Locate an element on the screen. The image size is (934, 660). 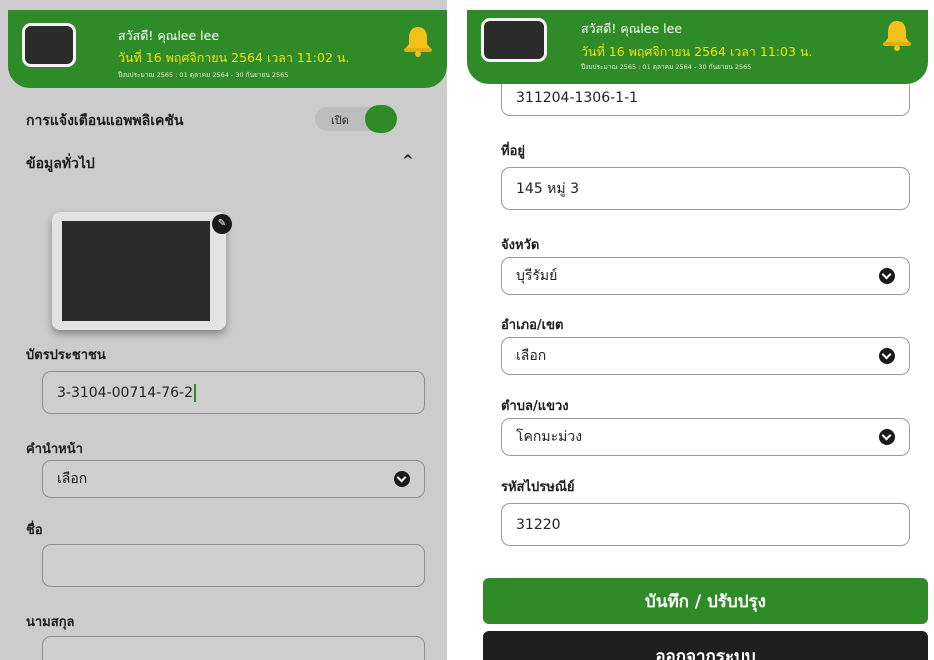
province-select: บุรีรัมย์ is located at coordinates (705, 276).